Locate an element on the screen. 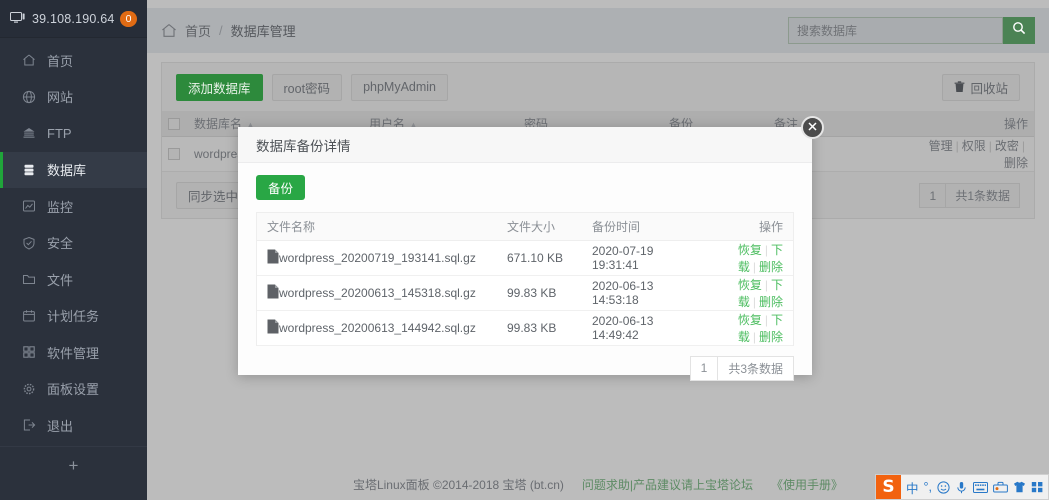 The height and width of the screenshot is (500, 1049). ftp-icon is located at coordinates (32, 133).